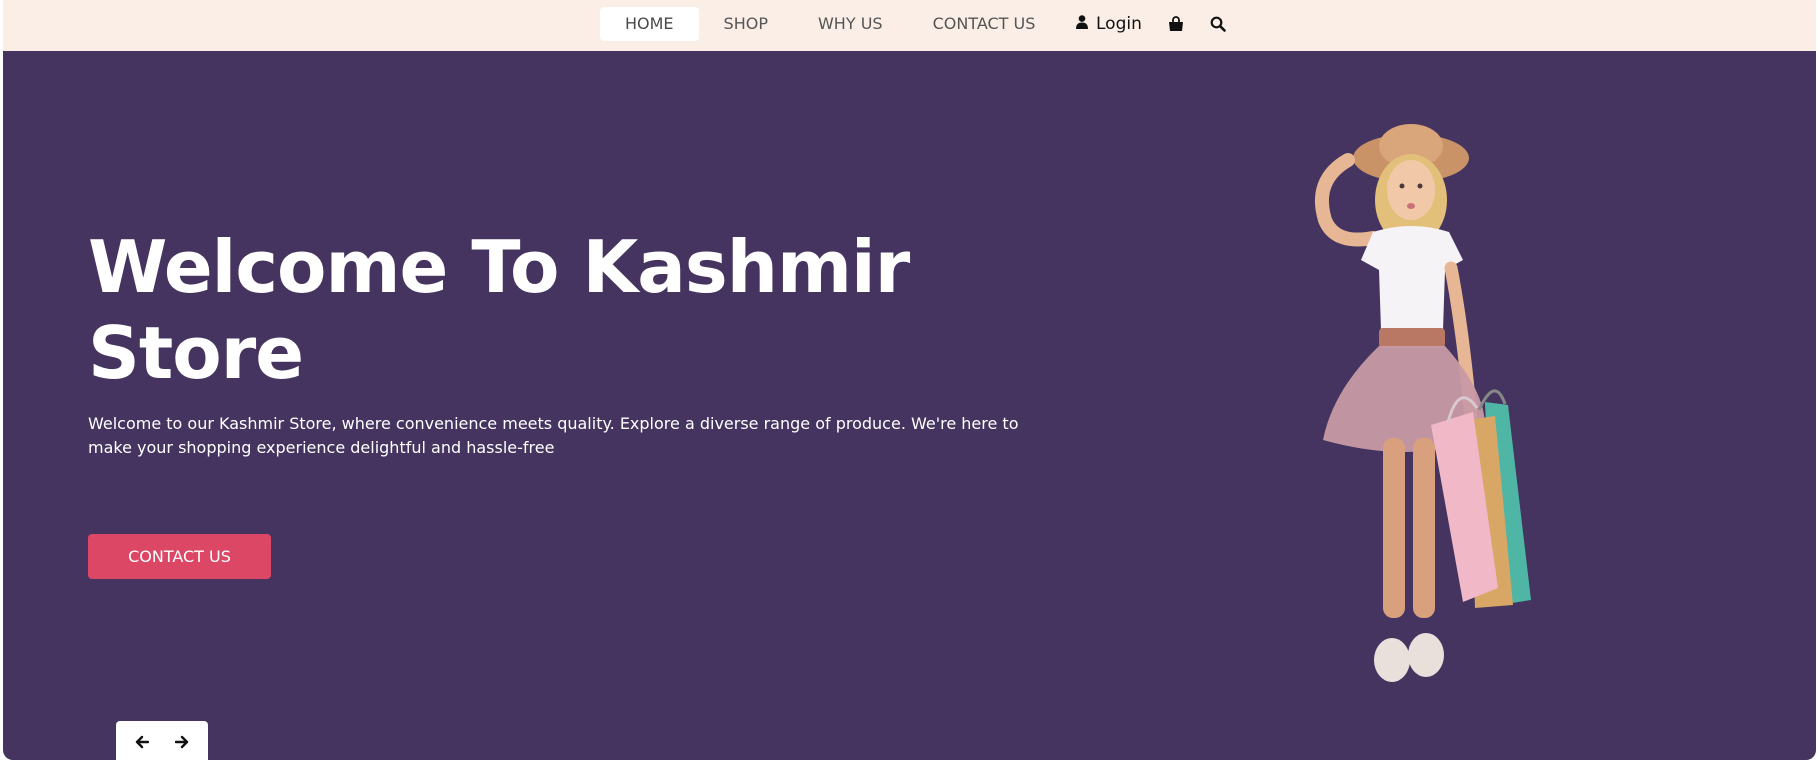 The height and width of the screenshot is (762, 1818). I want to click on hero-title-line-1: Welcome To Kashmir, so click(499, 267).